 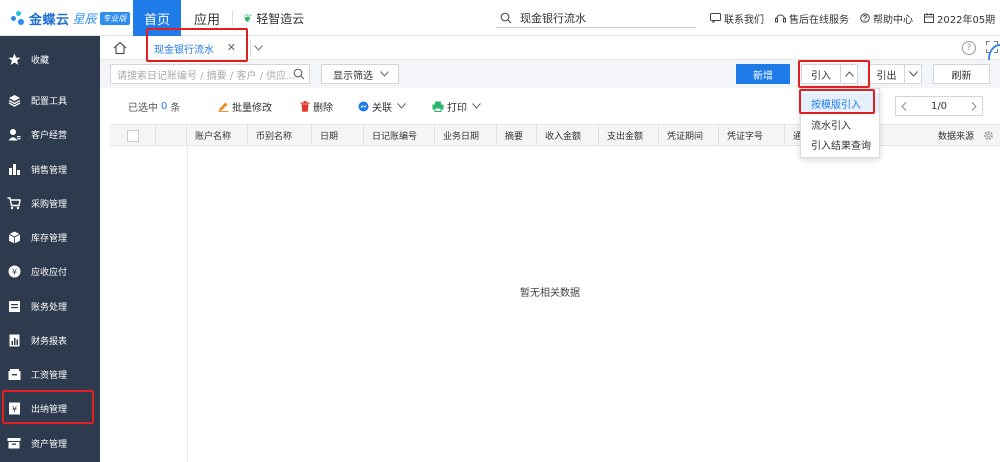 What do you see at coordinates (154, 106) in the screenshot?
I see `selected-count: 已选中 0 条` at bounding box center [154, 106].